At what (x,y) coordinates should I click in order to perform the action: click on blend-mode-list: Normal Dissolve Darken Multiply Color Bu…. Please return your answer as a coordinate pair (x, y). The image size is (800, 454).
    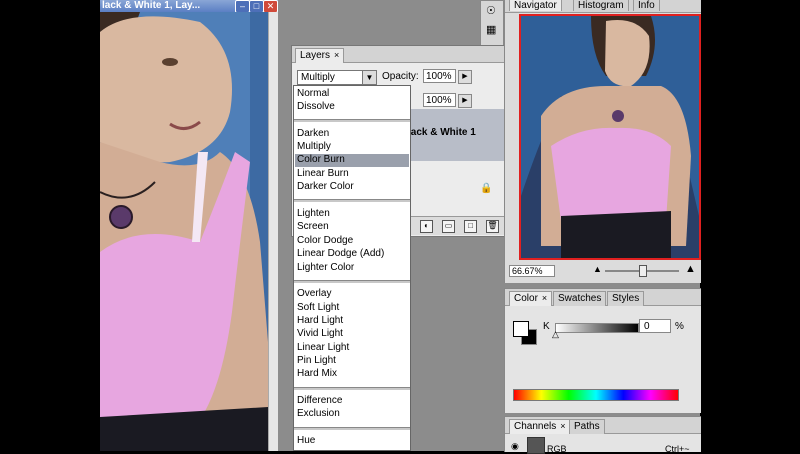
    Looking at the image, I should click on (352, 268).